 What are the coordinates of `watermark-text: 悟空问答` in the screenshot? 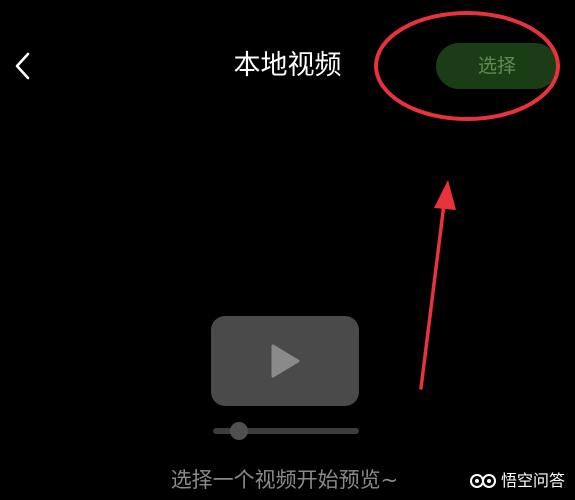 It's located at (532, 480).